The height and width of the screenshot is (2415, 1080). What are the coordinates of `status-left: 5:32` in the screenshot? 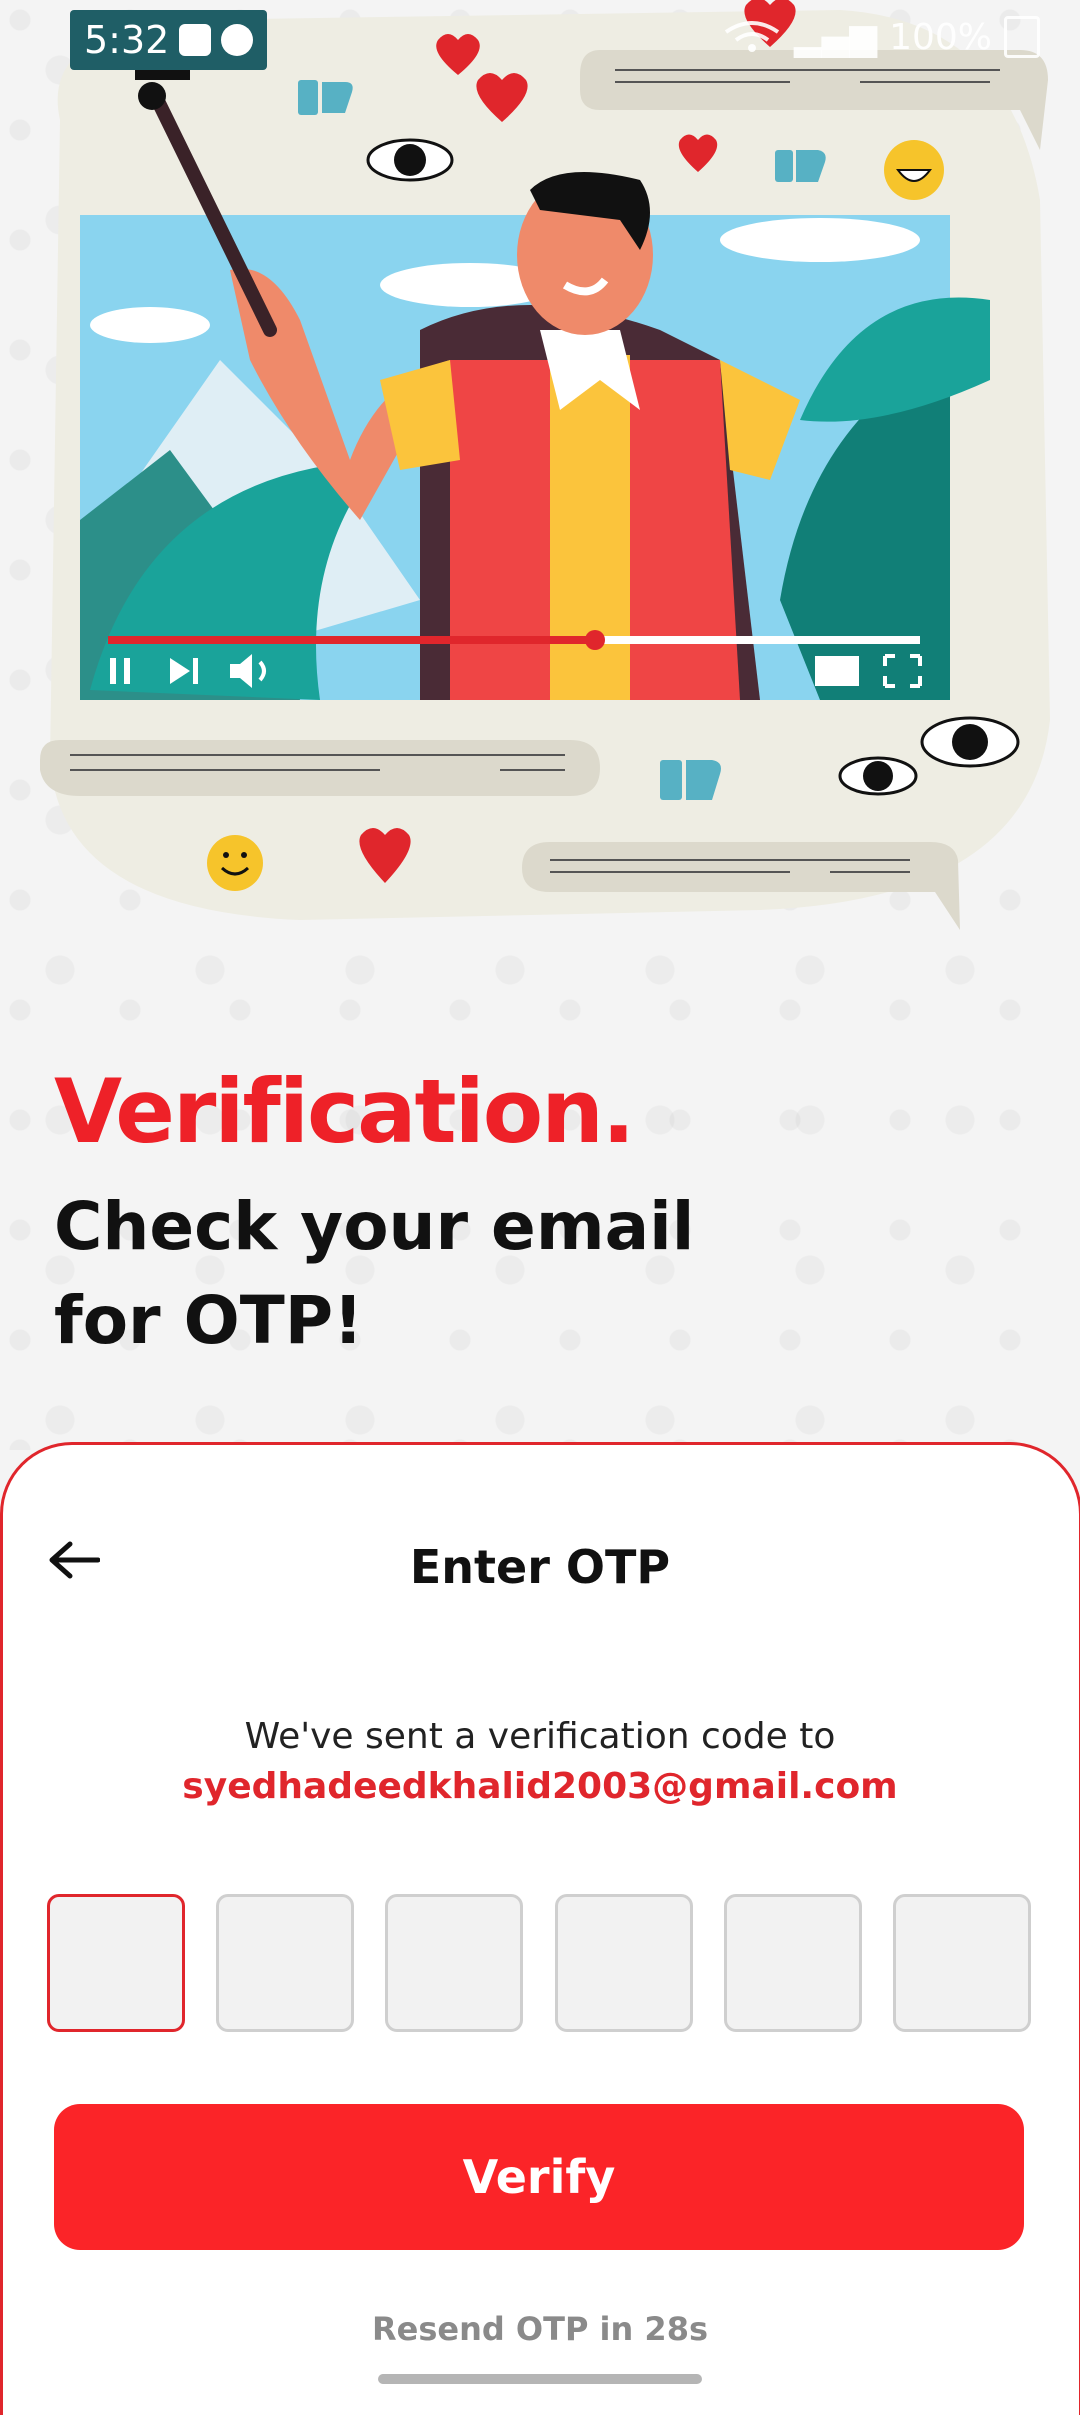 It's located at (169, 40).